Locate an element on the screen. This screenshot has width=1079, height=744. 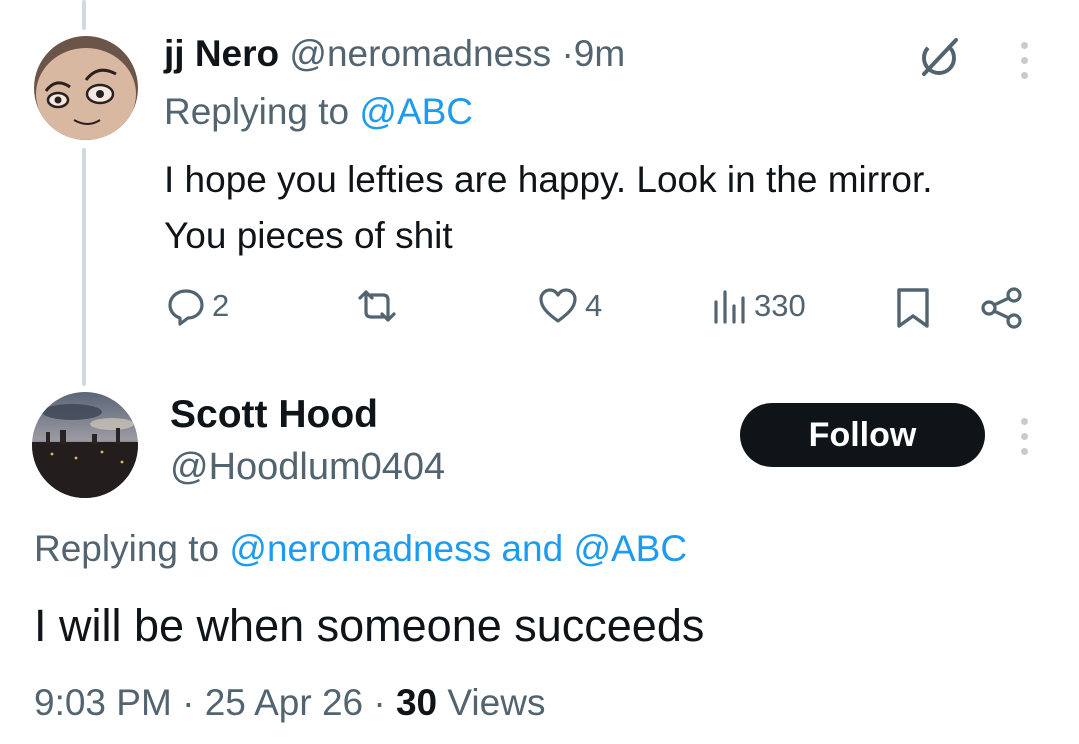
reply-tweet-header: jj Nero @neromadness ·9m is located at coordinates (394, 54).